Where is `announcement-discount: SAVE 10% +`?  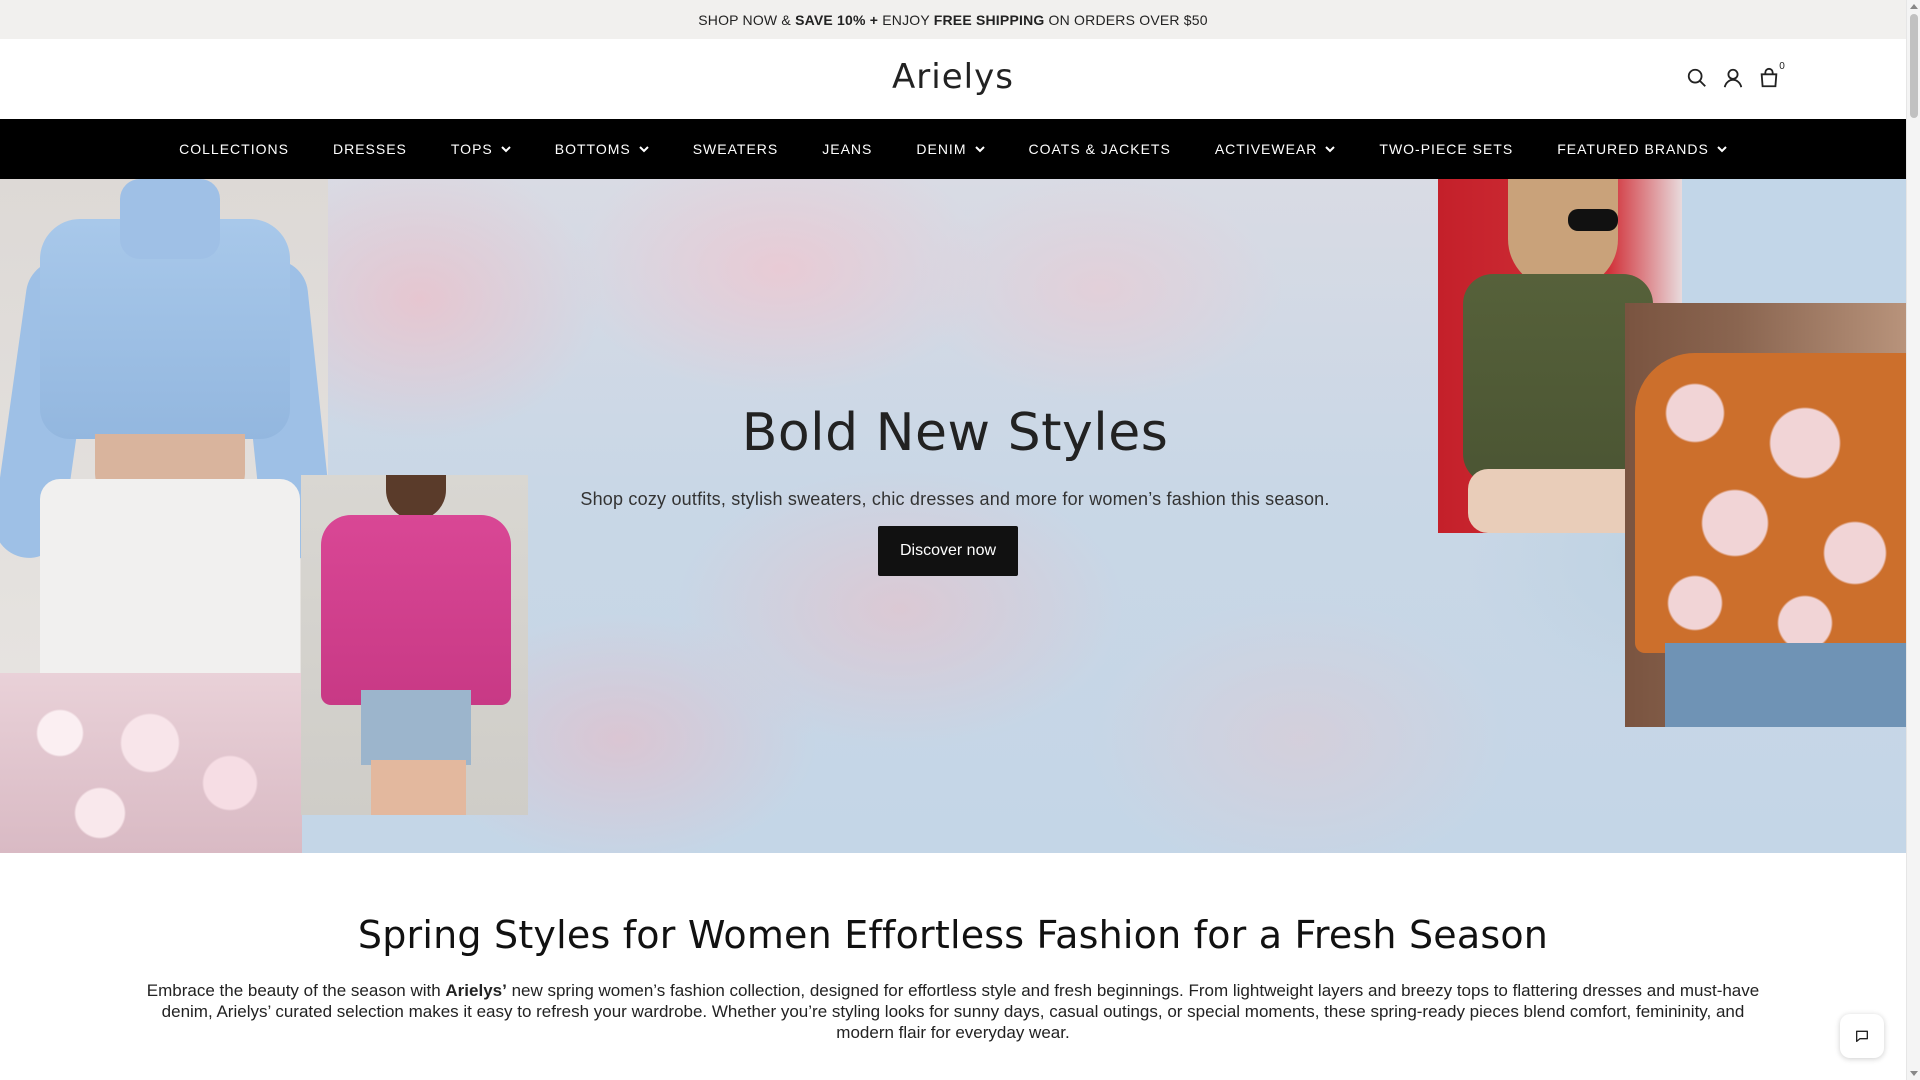
announcement-discount: SAVE 10% + is located at coordinates (837, 19).